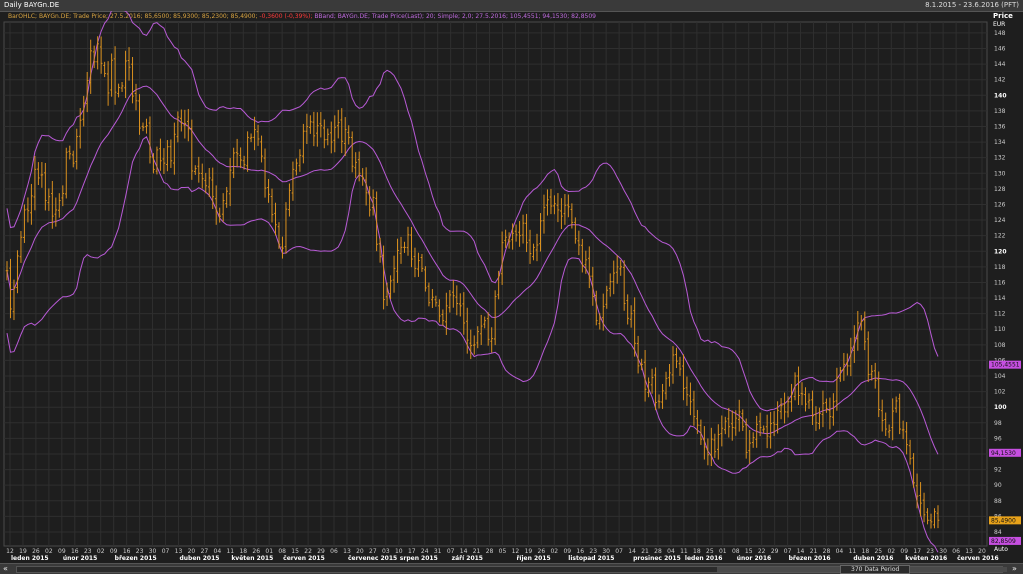  What do you see at coordinates (1000, 189) in the screenshot?
I see `y-tick-label: 128` at bounding box center [1000, 189].